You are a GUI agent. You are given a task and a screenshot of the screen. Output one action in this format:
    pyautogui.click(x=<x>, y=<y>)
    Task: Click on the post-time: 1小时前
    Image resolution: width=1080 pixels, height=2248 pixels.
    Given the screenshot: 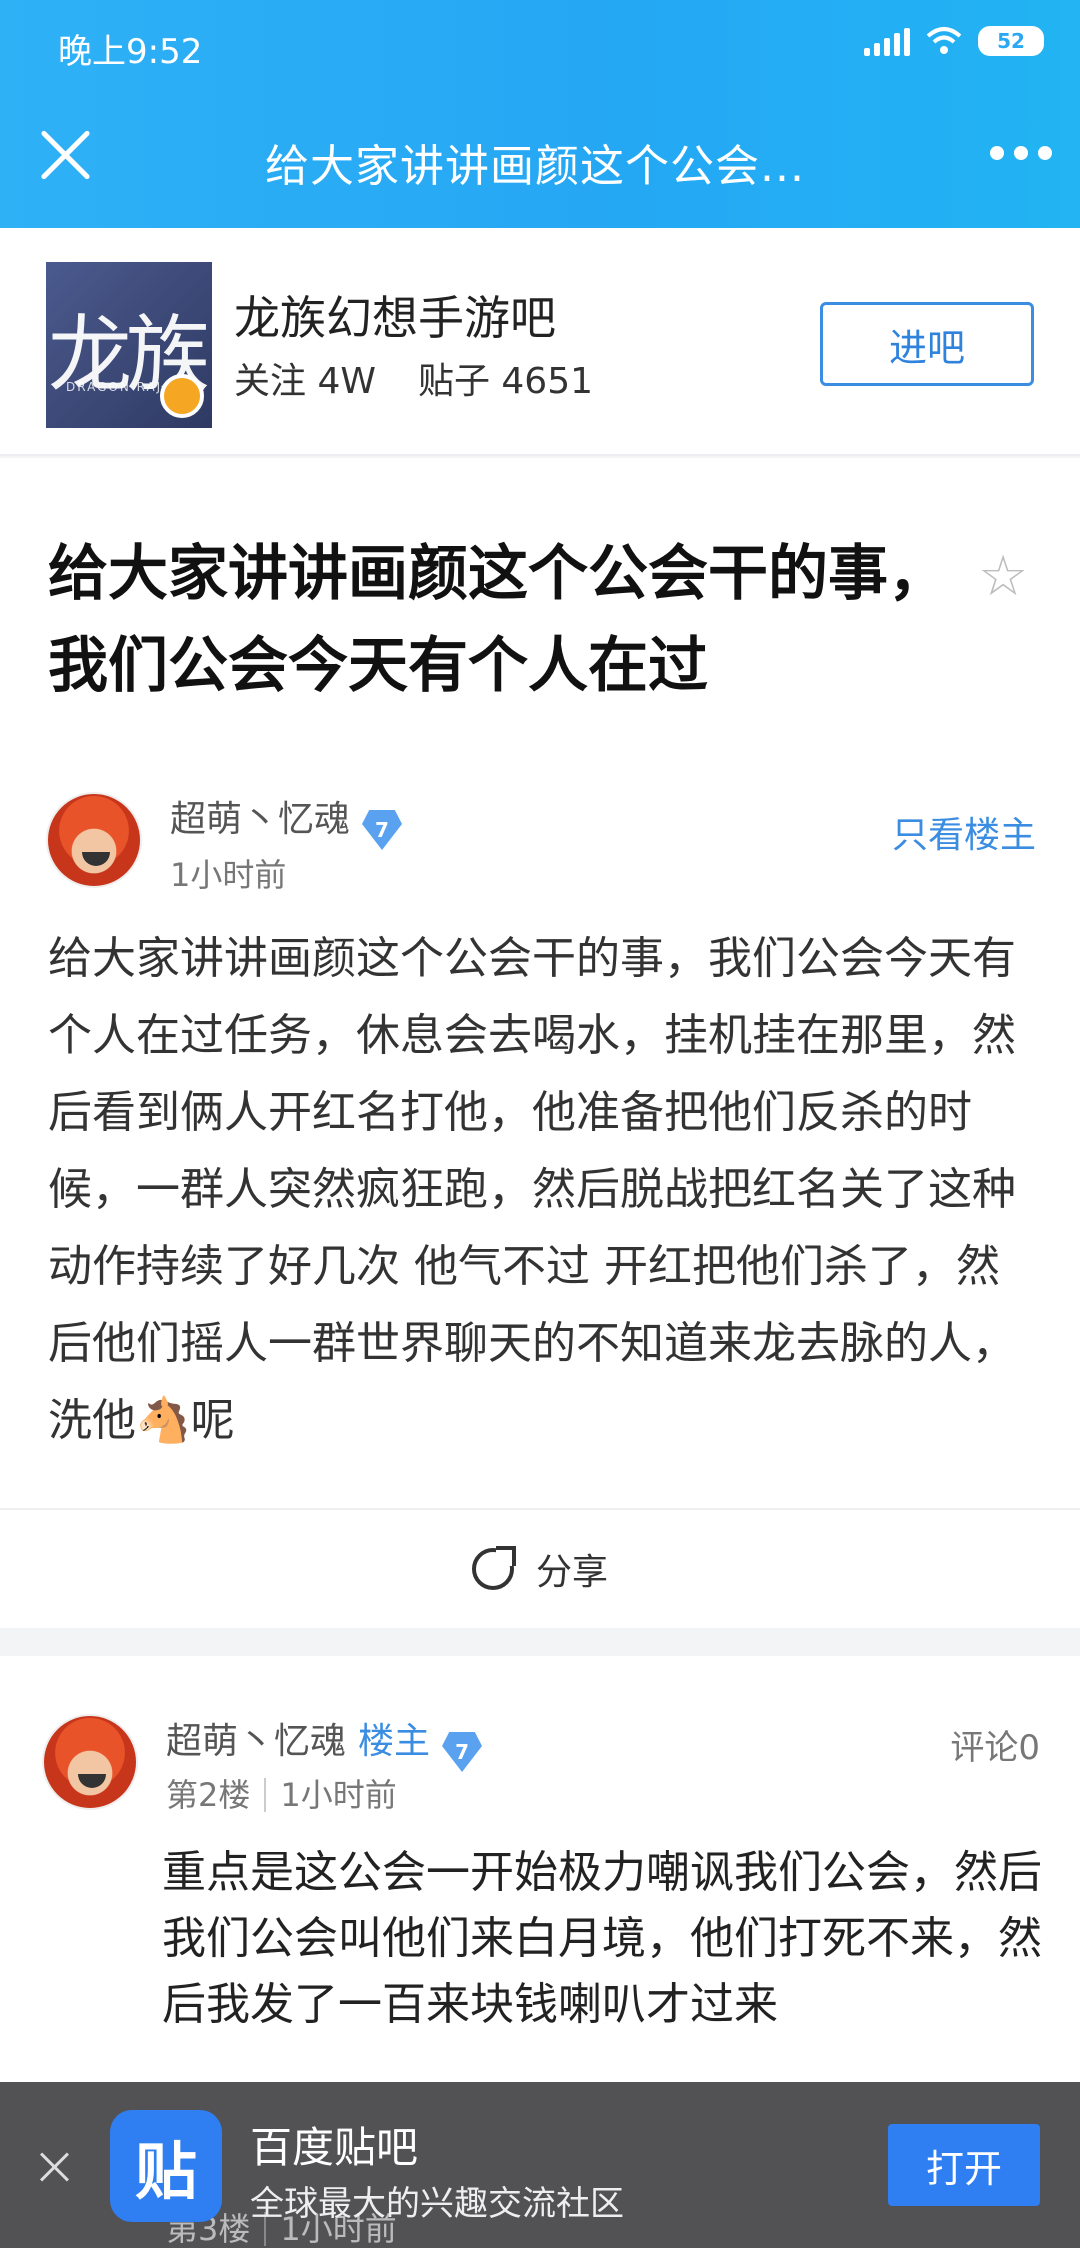 What is the action you would take?
    pyautogui.click(x=228, y=875)
    